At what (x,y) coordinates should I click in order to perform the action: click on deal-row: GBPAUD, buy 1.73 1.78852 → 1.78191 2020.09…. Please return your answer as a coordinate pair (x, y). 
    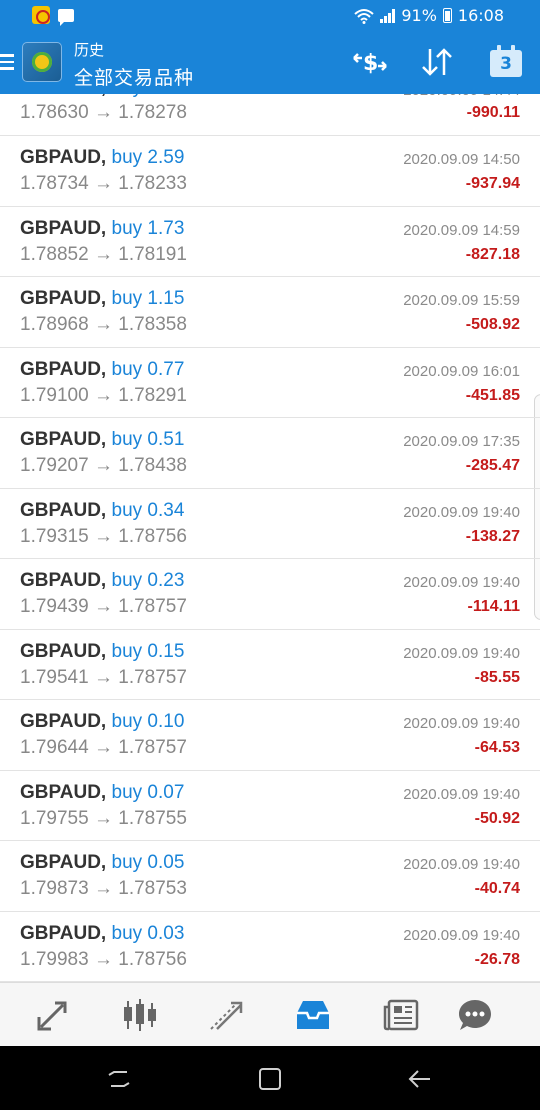
    Looking at the image, I should click on (270, 242).